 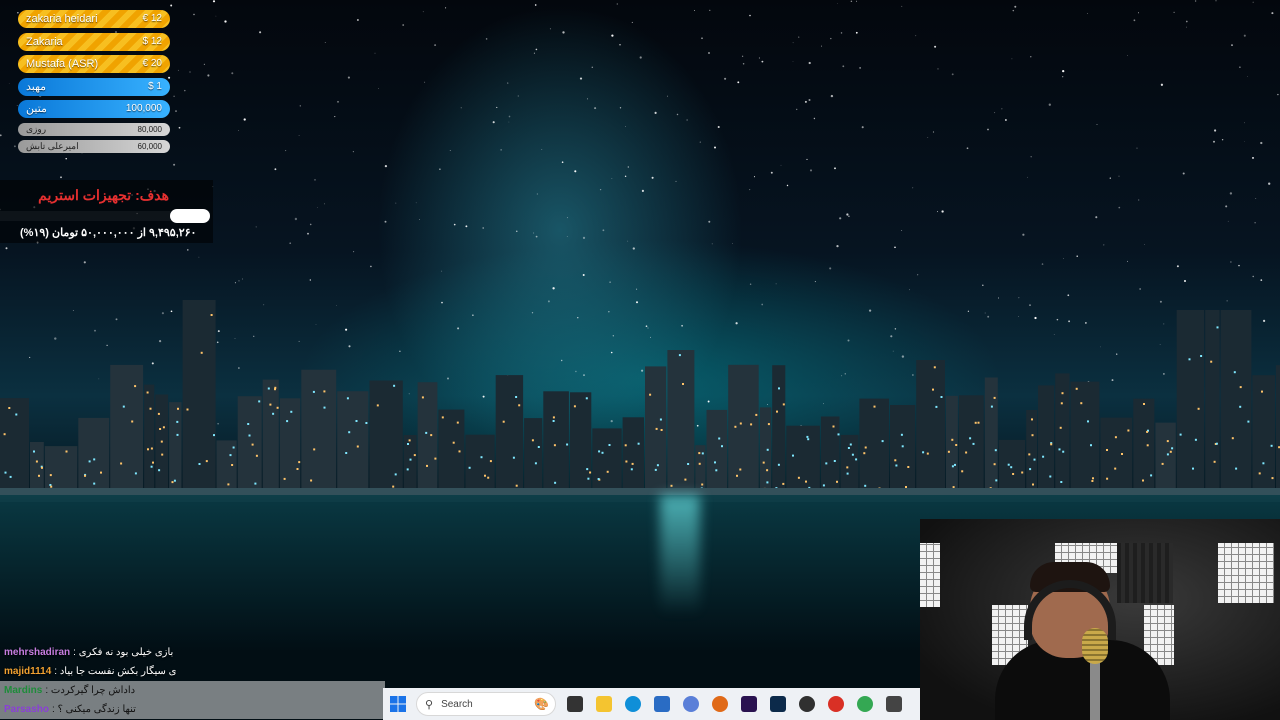 What do you see at coordinates (94, 109) in the screenshot?
I see `donation-item: متین 100,000` at bounding box center [94, 109].